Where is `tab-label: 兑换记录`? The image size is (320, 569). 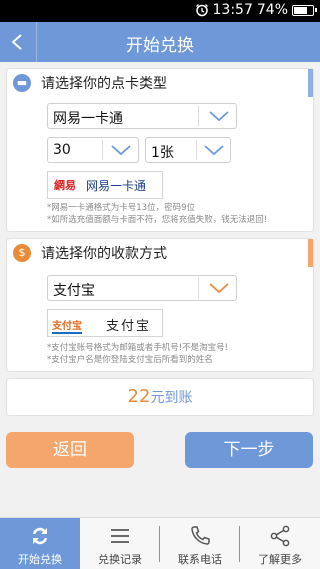 tab-label: 兑换记录 is located at coordinates (120, 559).